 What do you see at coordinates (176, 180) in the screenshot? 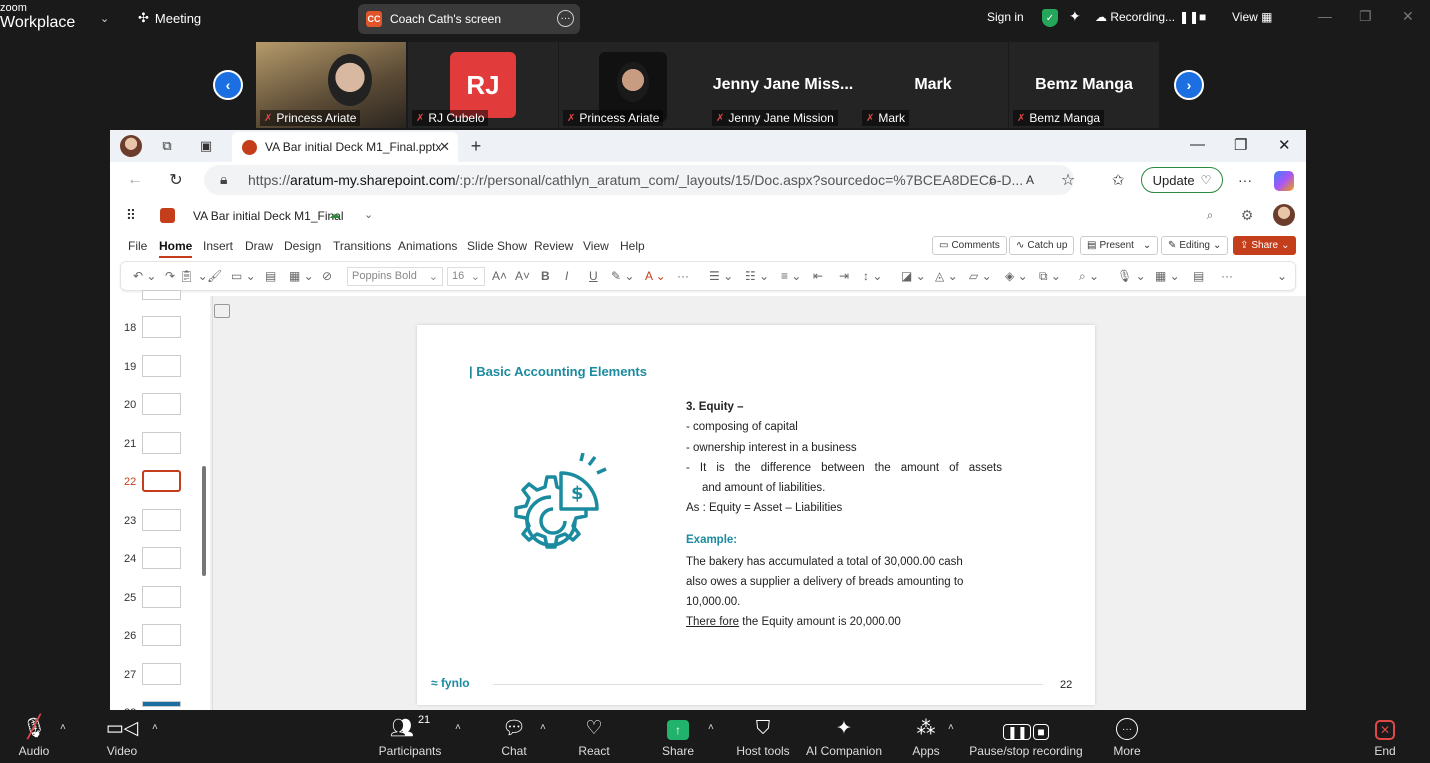
I see `refresh-icon: ↻` at bounding box center [176, 180].